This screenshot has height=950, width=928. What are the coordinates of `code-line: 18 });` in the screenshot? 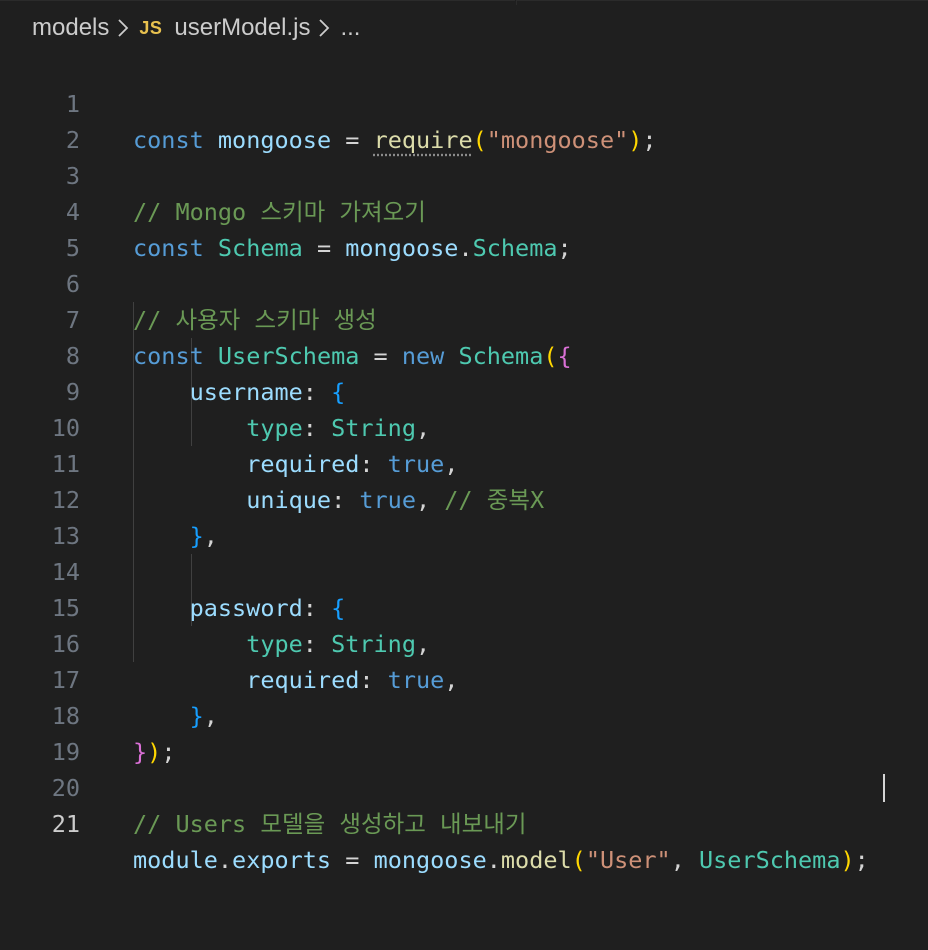 It's located at (464, 714).